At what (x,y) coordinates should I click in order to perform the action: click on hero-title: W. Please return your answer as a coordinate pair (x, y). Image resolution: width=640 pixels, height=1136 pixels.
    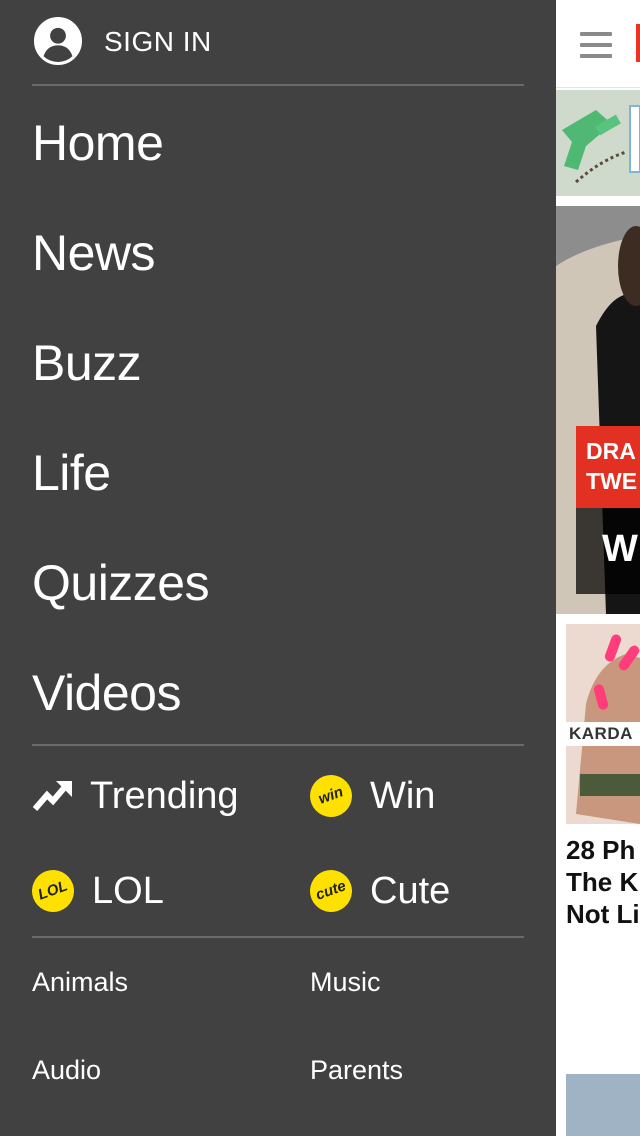
    Looking at the image, I should click on (608, 551).